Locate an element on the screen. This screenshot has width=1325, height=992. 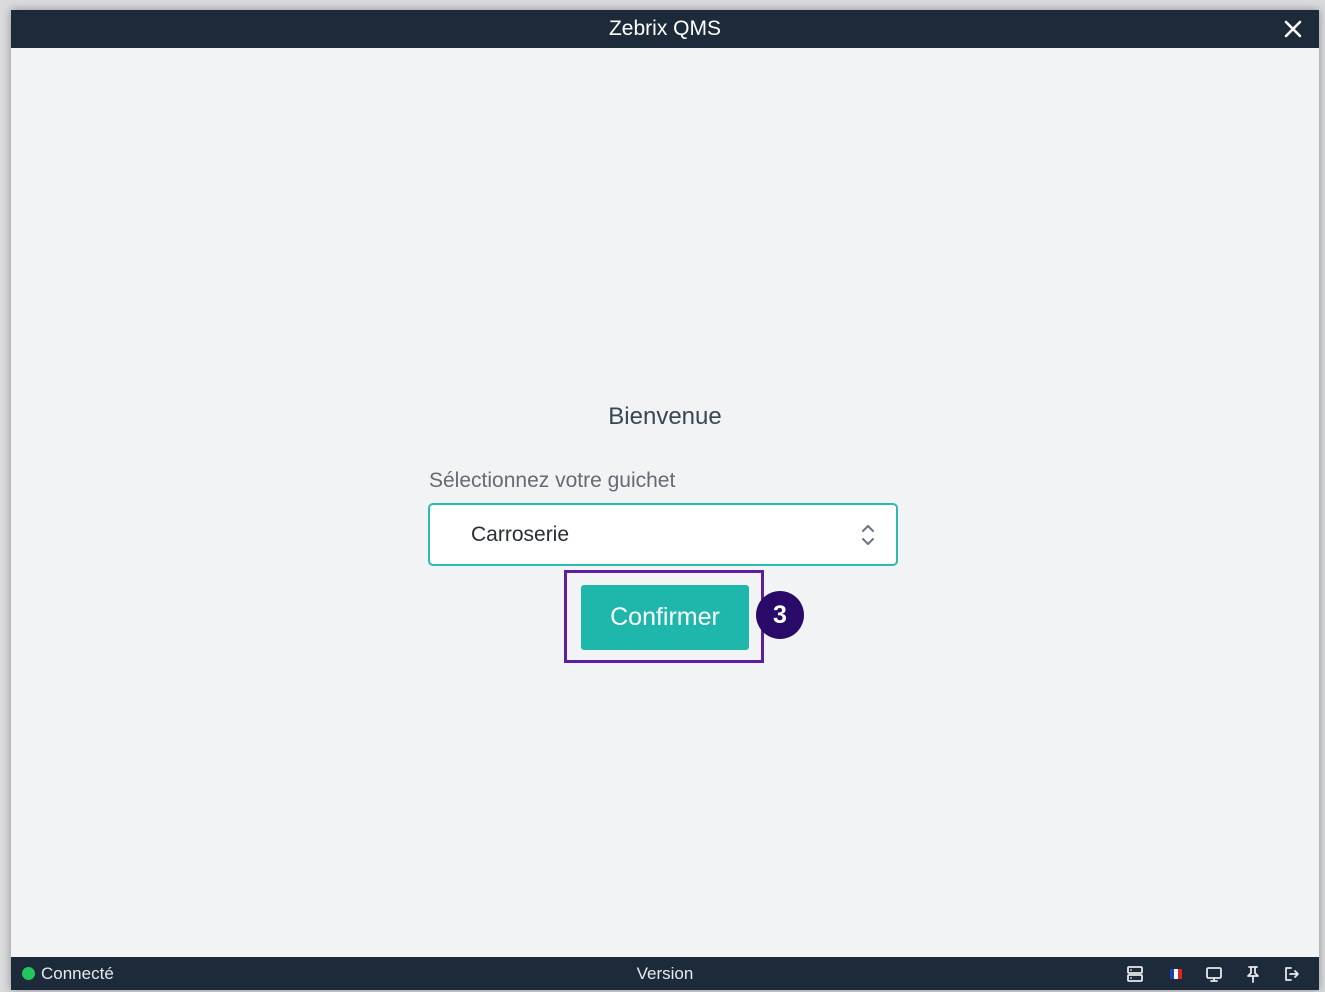
version-label: Version is located at coordinates (665, 973).